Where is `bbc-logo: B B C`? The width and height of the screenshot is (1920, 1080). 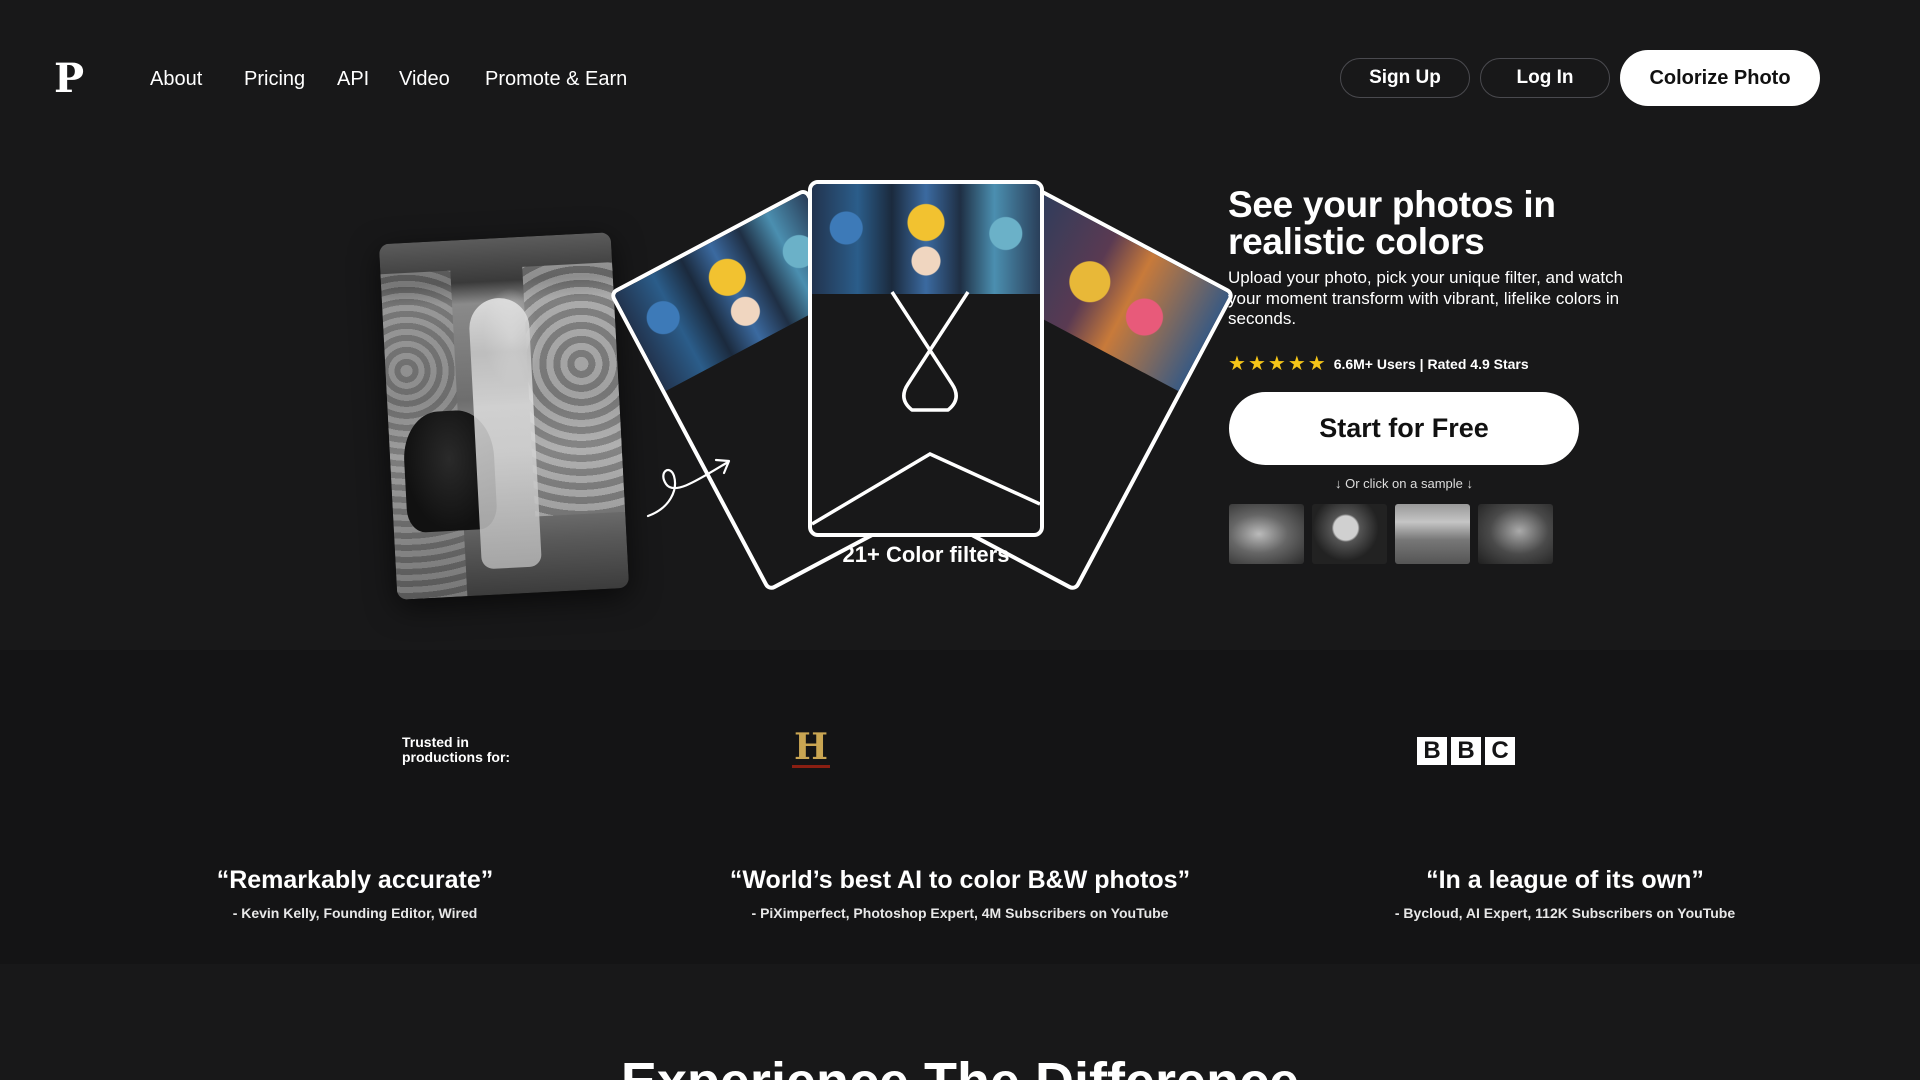 bbc-logo: B B C is located at coordinates (1466, 751).